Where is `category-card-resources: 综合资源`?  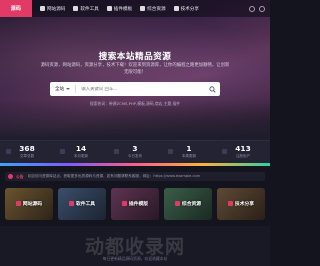
category-card-resources: 综合资源 is located at coordinates (188, 204).